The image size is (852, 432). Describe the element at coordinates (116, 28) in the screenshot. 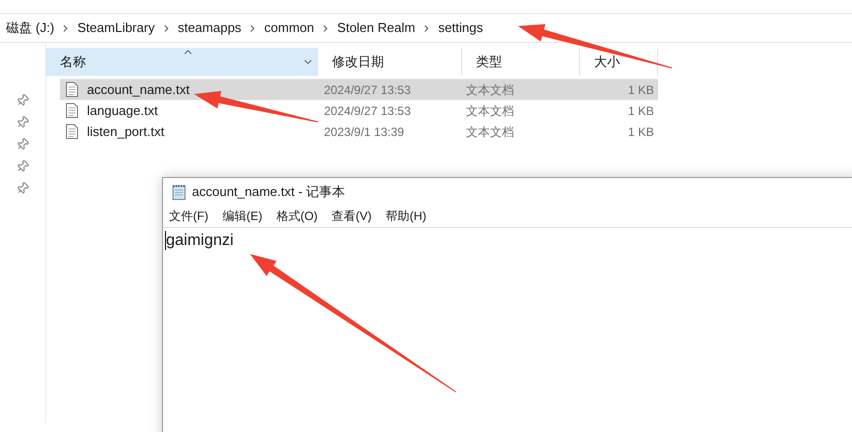

I see `breadcrumb: SteamLibrary` at that location.